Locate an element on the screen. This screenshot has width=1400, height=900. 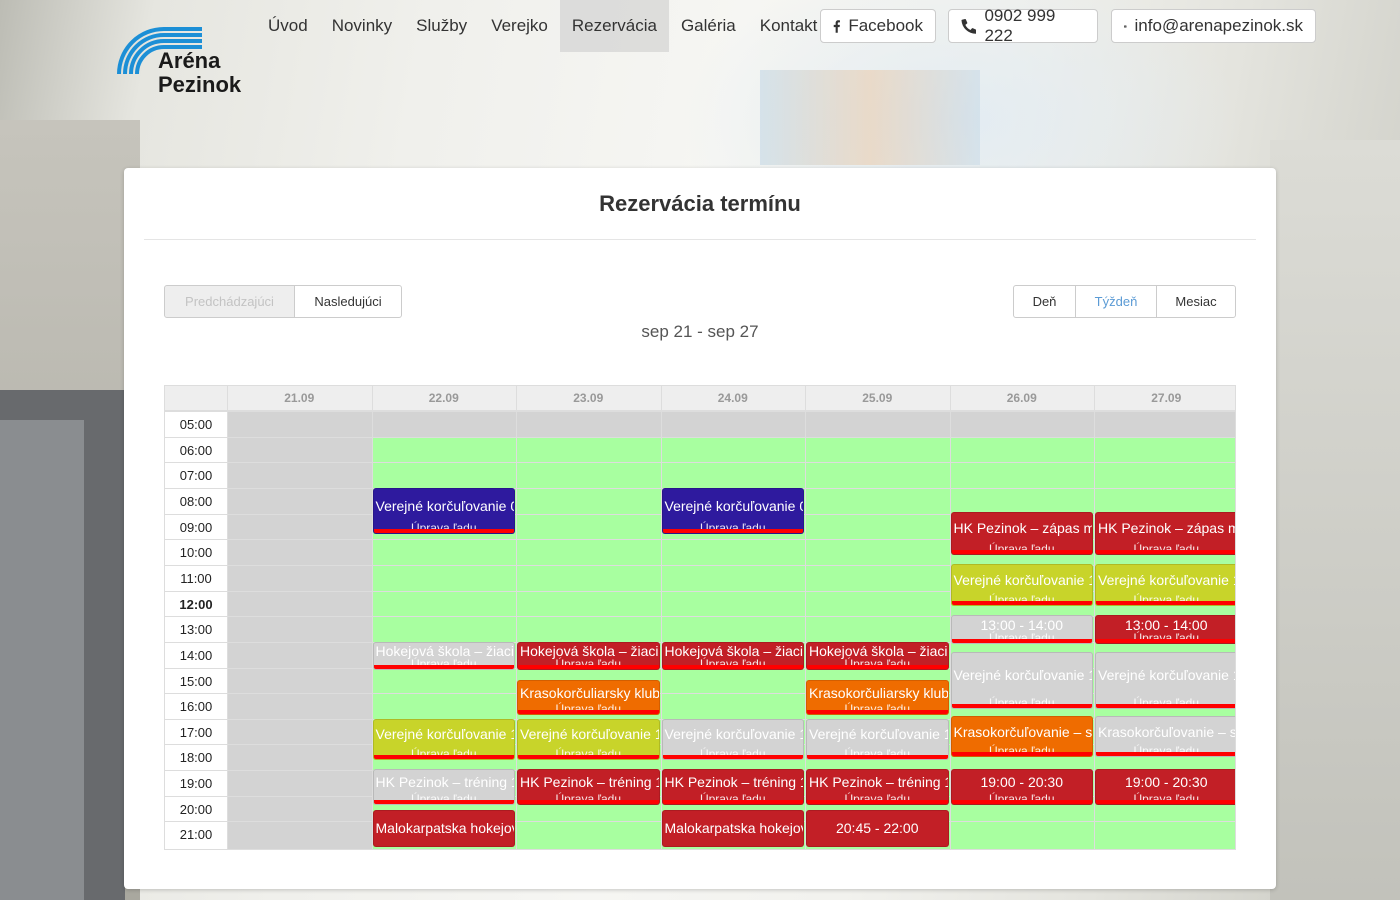
nav-sluzby: Služby is located at coordinates (441, 26).